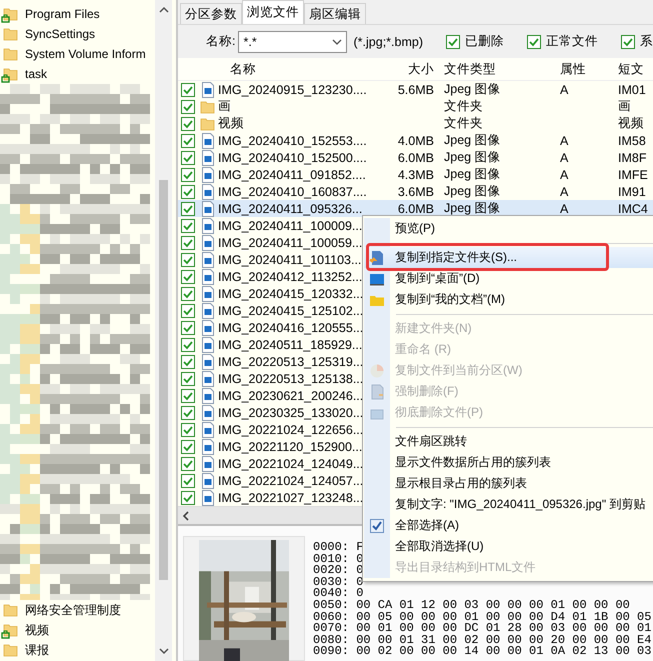 The image size is (653, 661). I want to click on file-size: 3.6MB, so click(415, 191).